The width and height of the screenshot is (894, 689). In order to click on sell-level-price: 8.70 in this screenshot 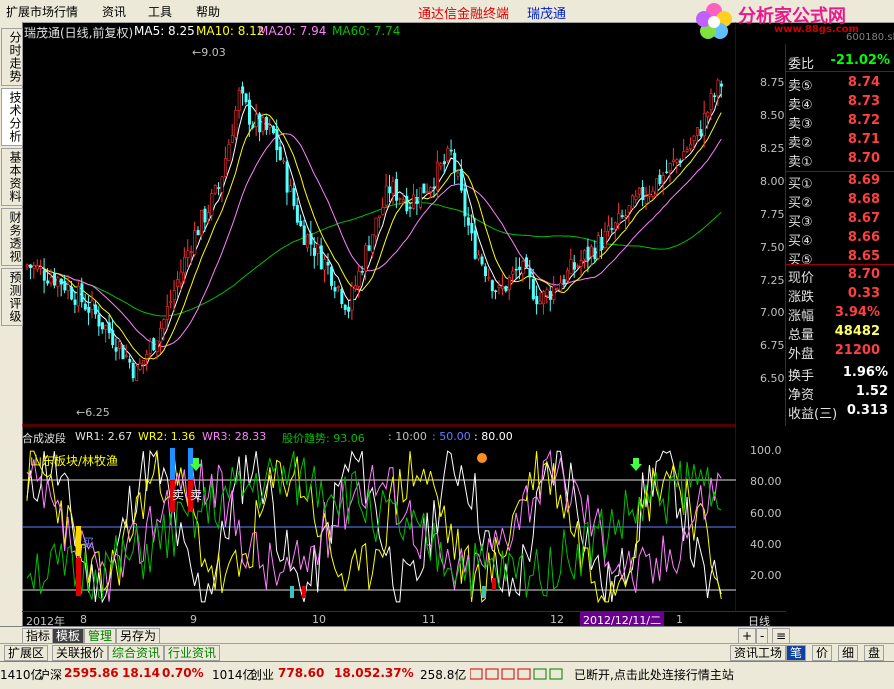, I will do `click(863, 158)`.